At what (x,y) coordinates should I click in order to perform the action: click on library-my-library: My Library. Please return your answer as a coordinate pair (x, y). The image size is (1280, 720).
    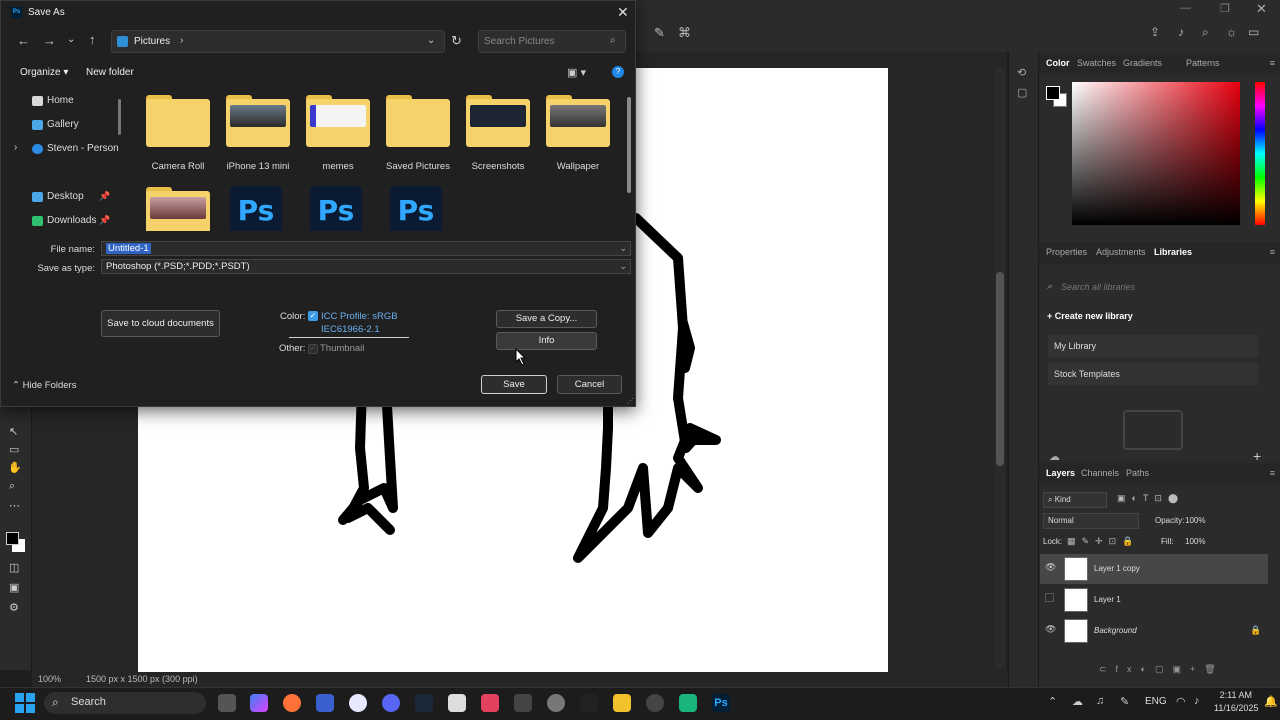
    Looking at the image, I should click on (1153, 346).